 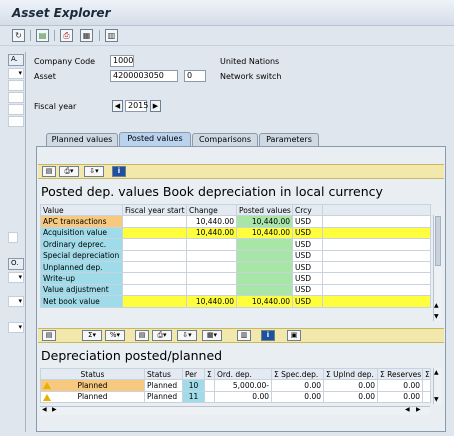 I want to click on column-header: Change, so click(x=211, y=210).